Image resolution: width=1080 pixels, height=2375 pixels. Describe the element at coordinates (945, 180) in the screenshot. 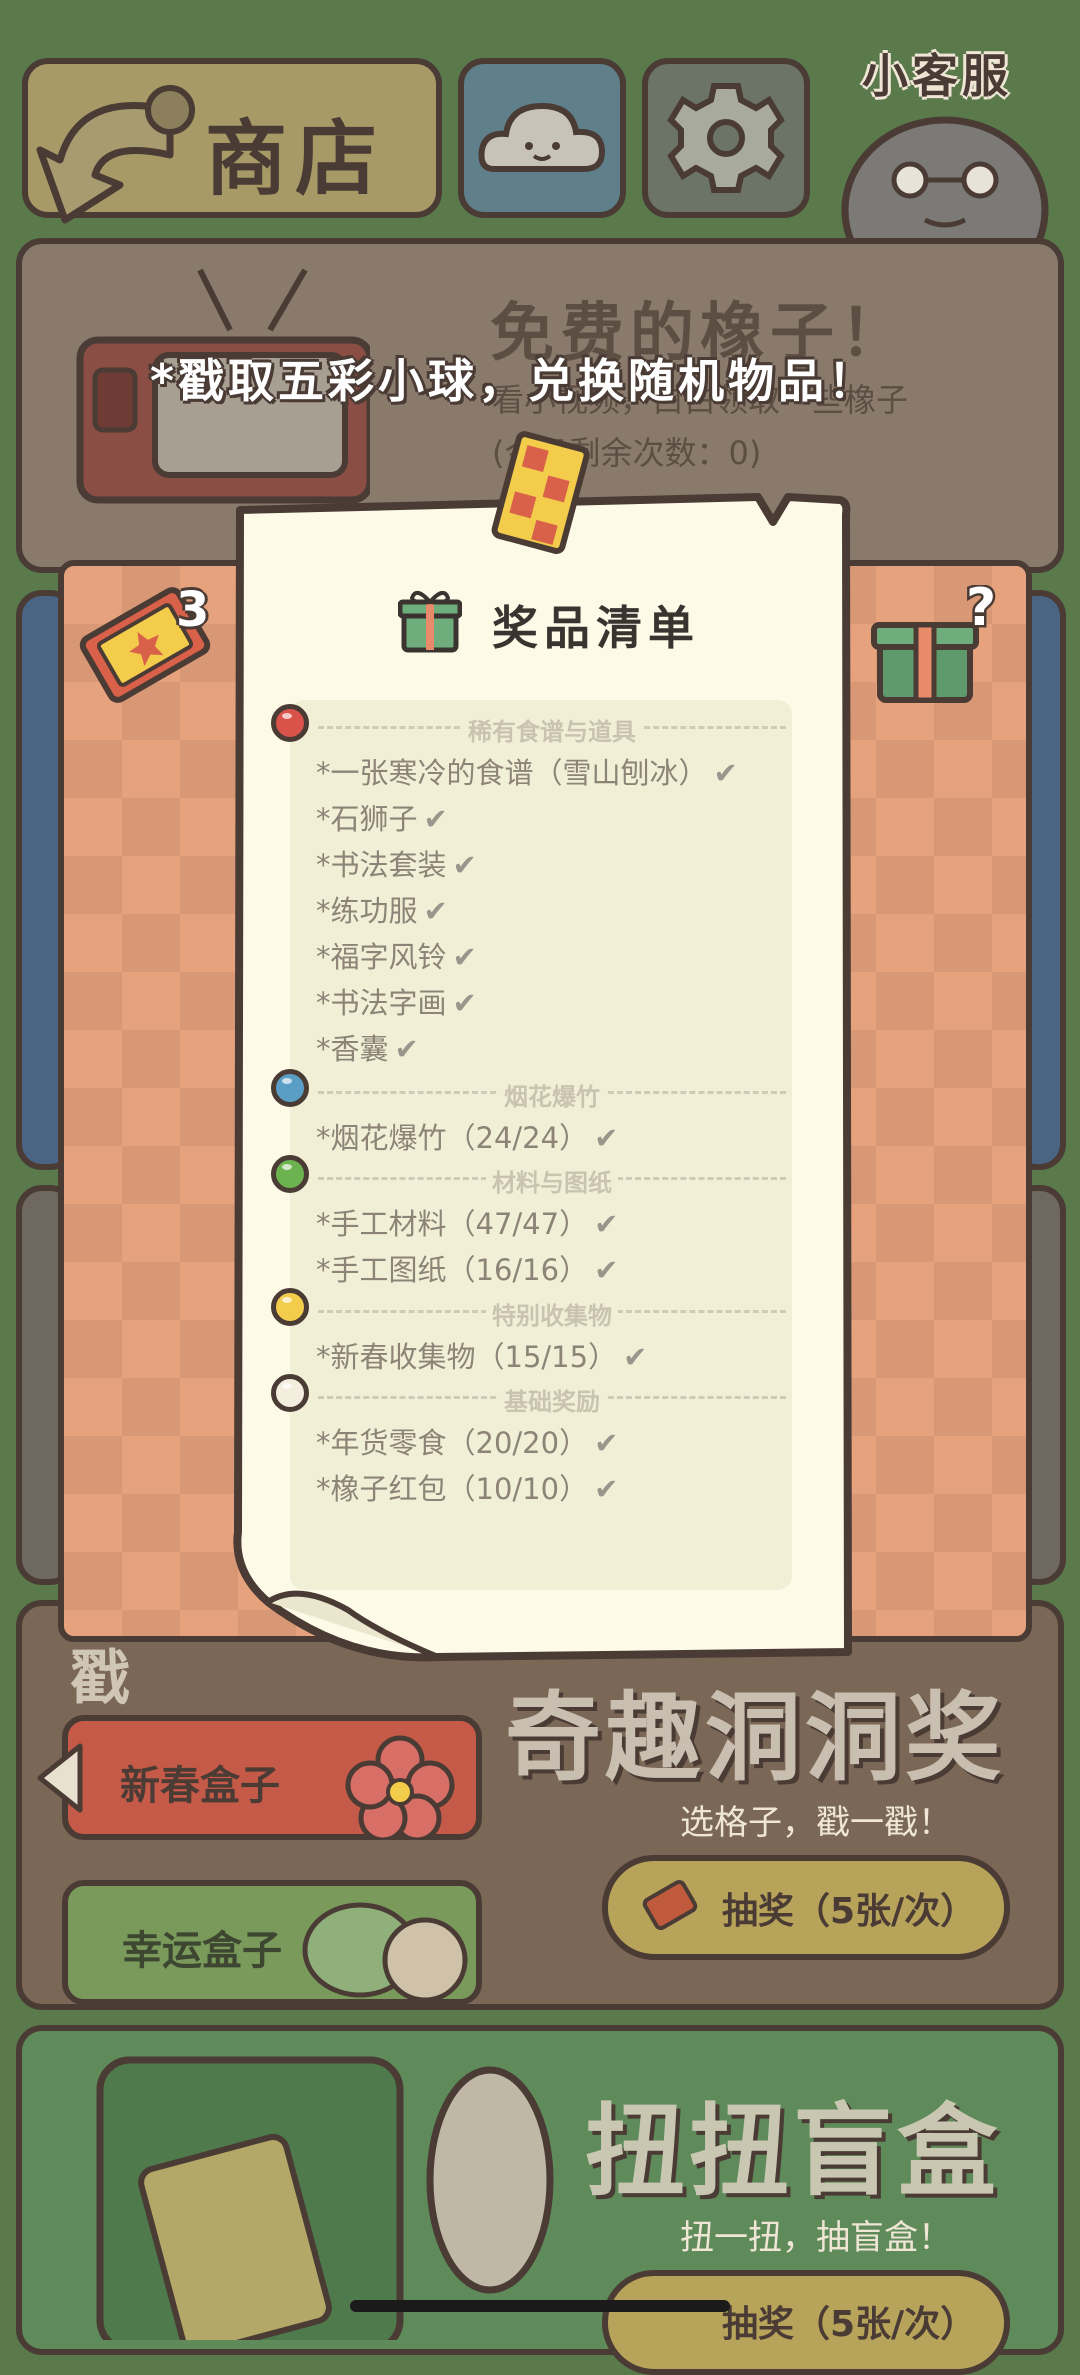

I see `customer-service-avatar` at that location.